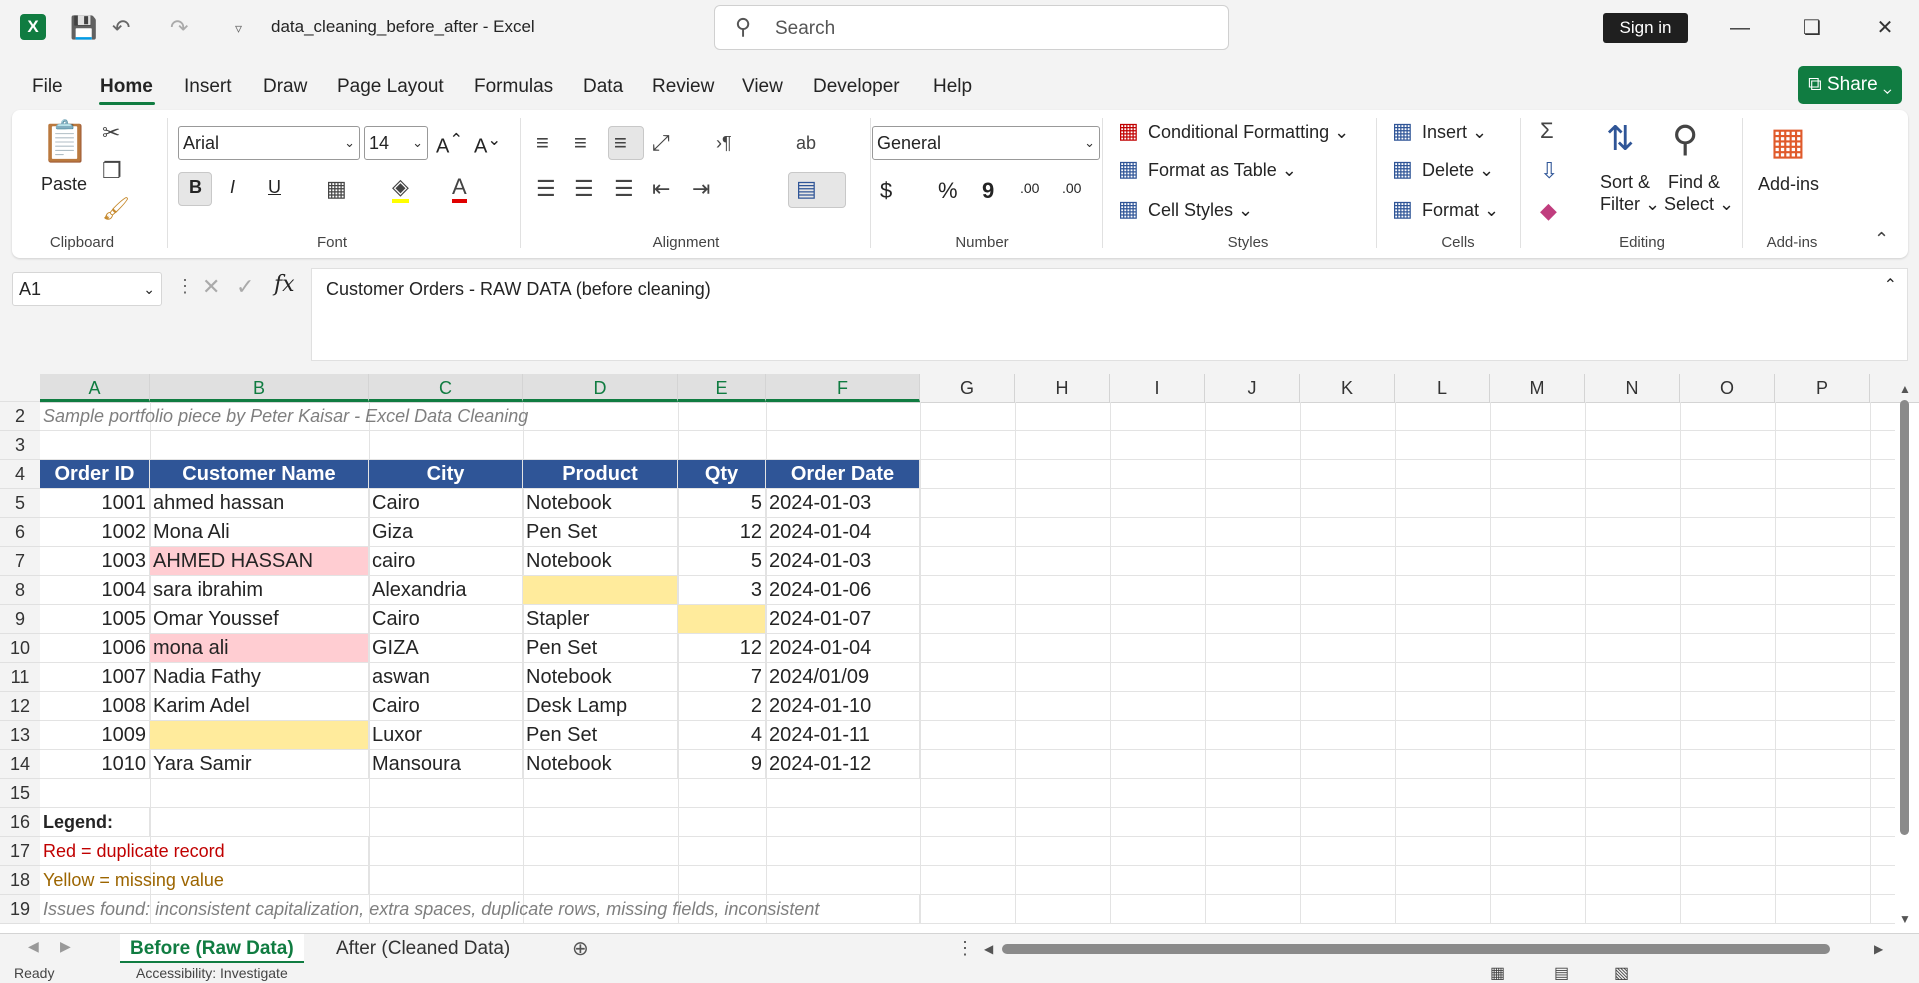 The image size is (1919, 983). I want to click on enter-icon: ✓, so click(245, 287).